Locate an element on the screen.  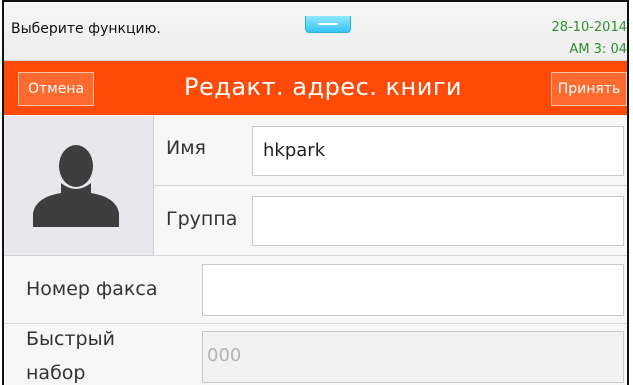
cancel-button: Отмена is located at coordinates (56, 89).